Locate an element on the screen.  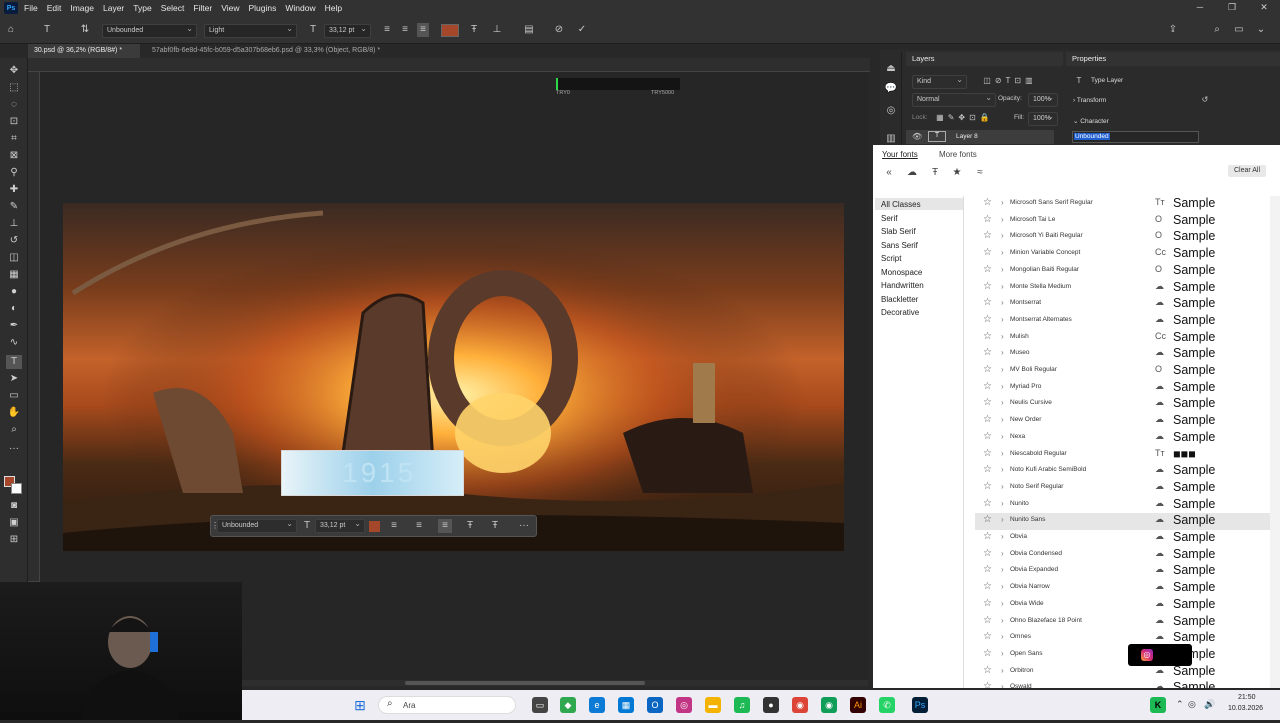
font-row: ☆ › Obvia Narrow ☁ Sample is located at coordinates (1122, 588).